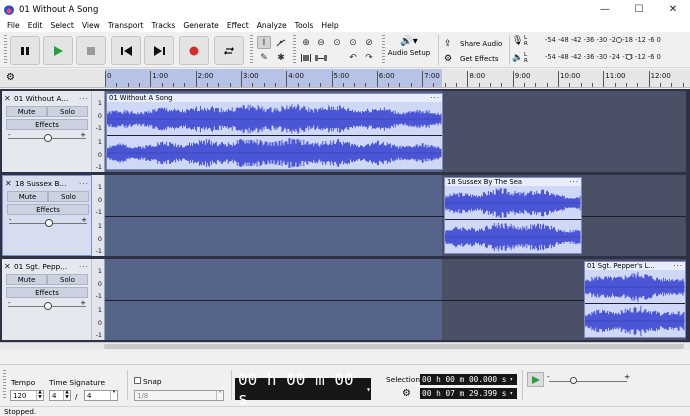  What do you see at coordinates (4, 385) in the screenshot?
I see `bottom-grip` at bounding box center [4, 385].